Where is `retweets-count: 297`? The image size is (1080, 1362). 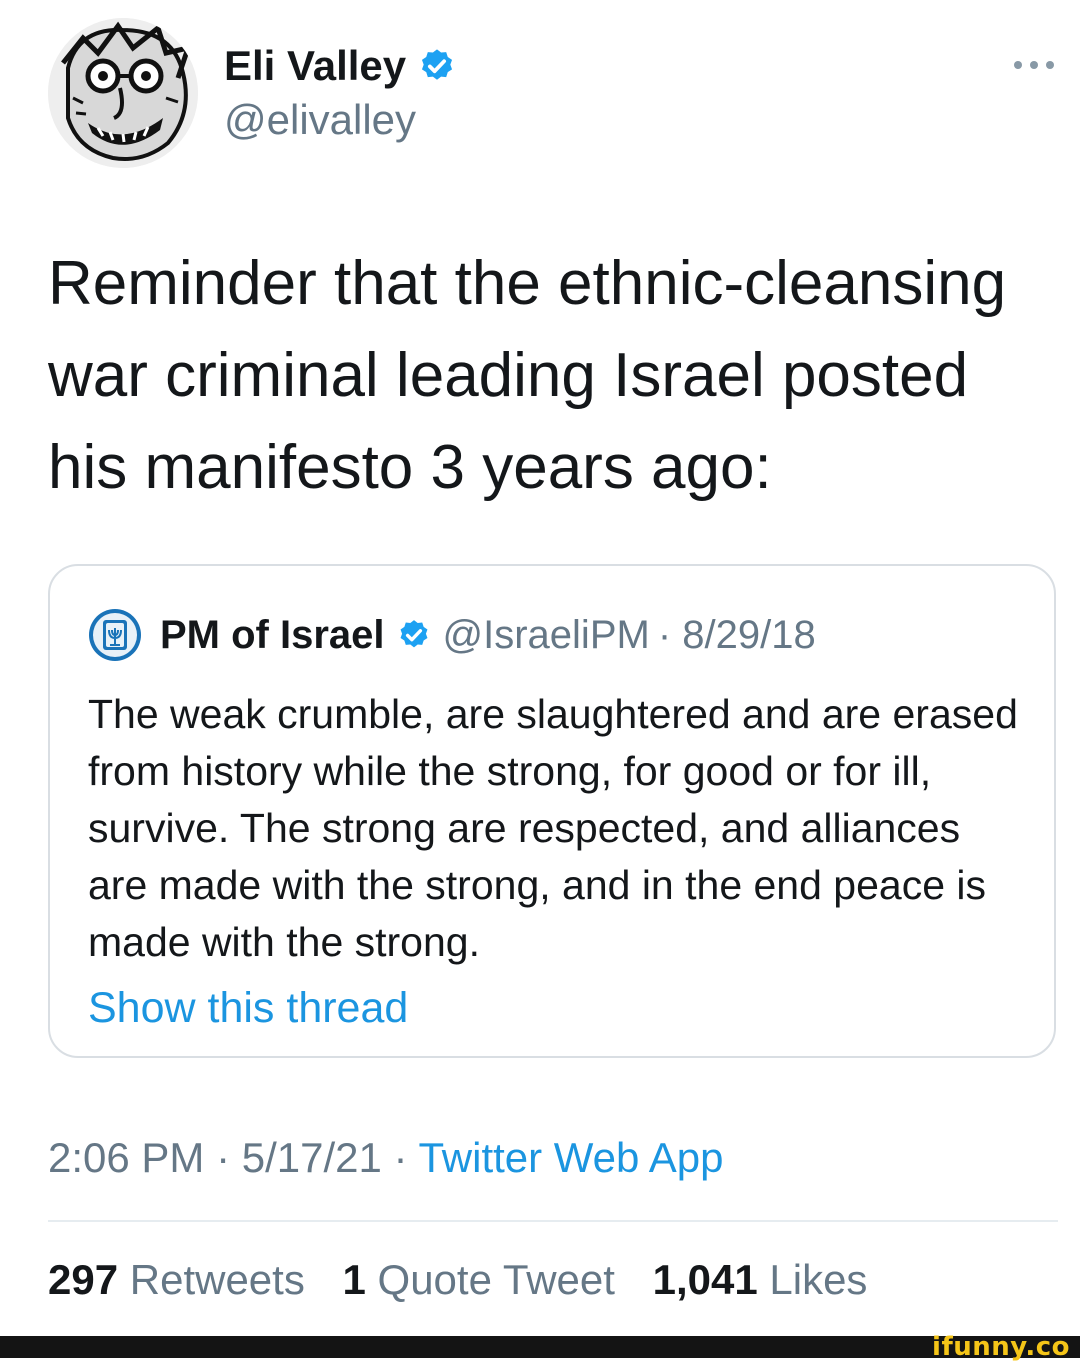 retweets-count: 297 is located at coordinates (83, 1279).